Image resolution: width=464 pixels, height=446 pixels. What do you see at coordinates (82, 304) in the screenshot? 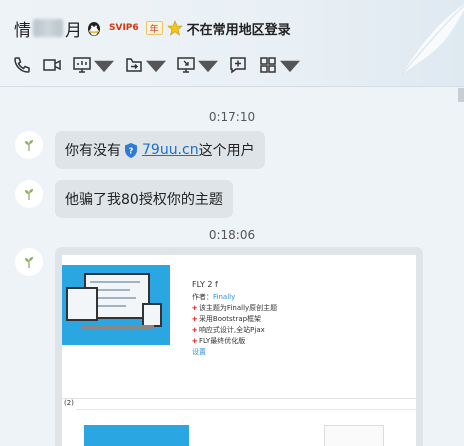
I see `tablet-mockup` at bounding box center [82, 304].